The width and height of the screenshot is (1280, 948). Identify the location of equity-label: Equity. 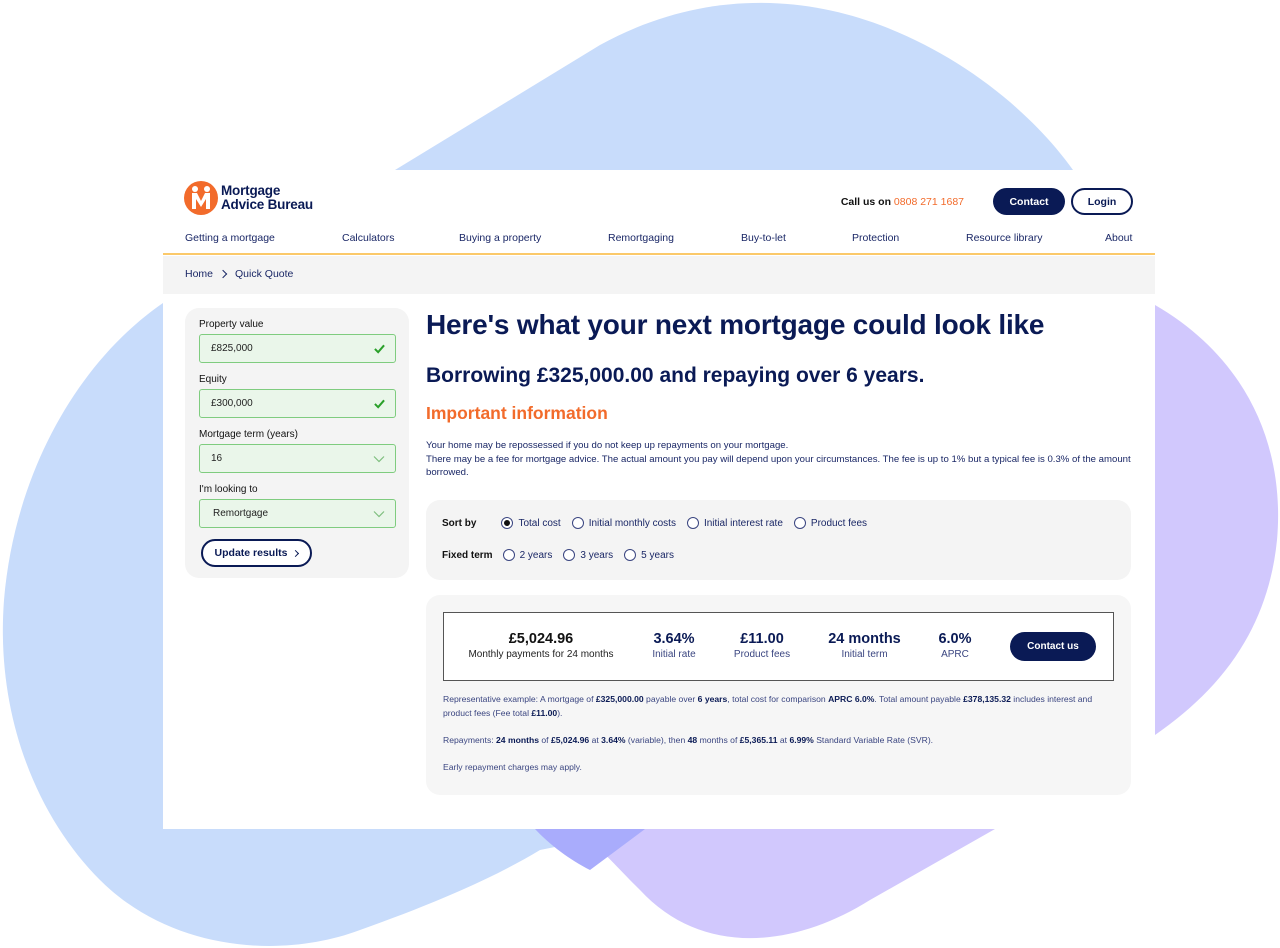
(213, 379).